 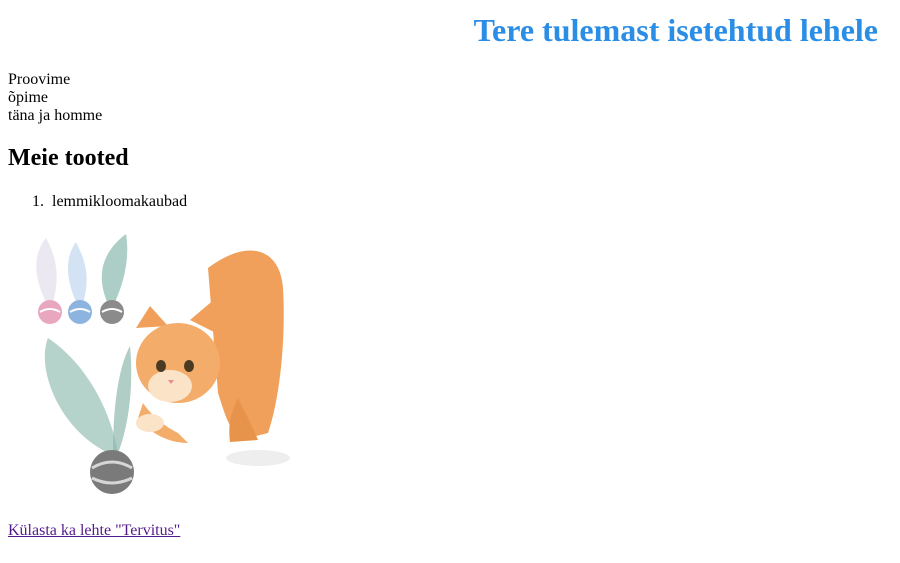 What do you see at coordinates (94, 531) in the screenshot?
I see `visit-tervitus-link: Külasta ka lehte "Tervitus"` at bounding box center [94, 531].